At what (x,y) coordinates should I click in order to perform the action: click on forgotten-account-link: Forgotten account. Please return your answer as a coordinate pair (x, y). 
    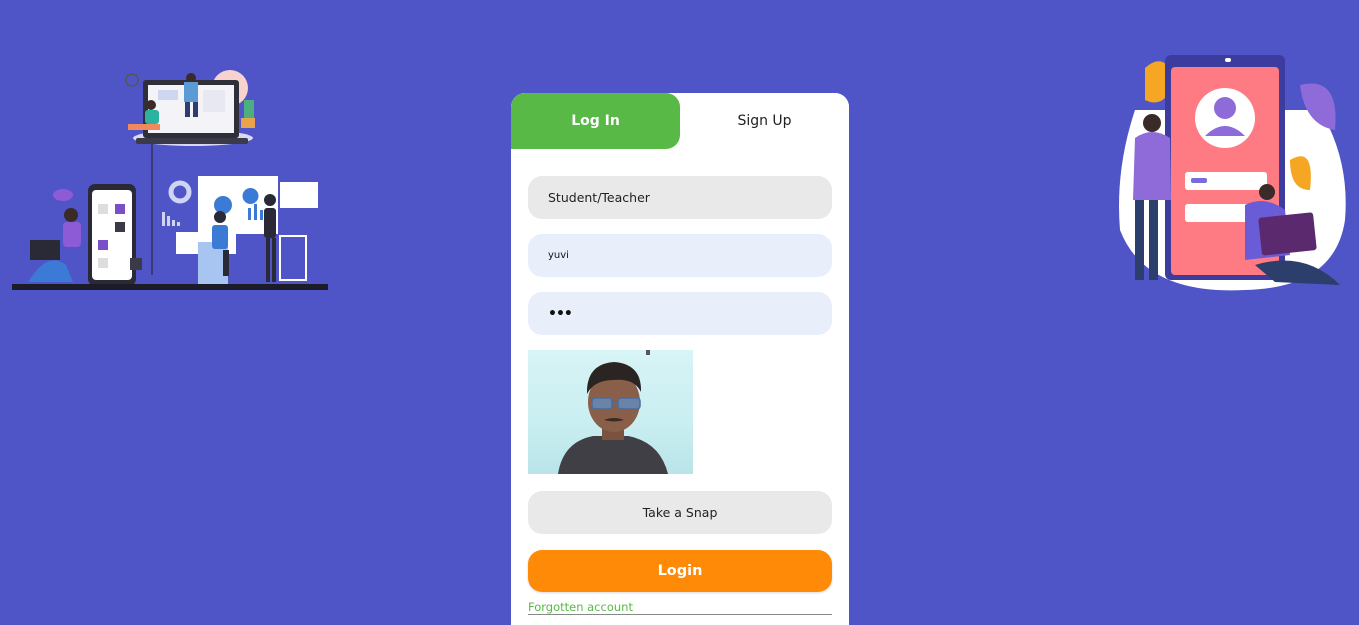
    Looking at the image, I should click on (680, 607).